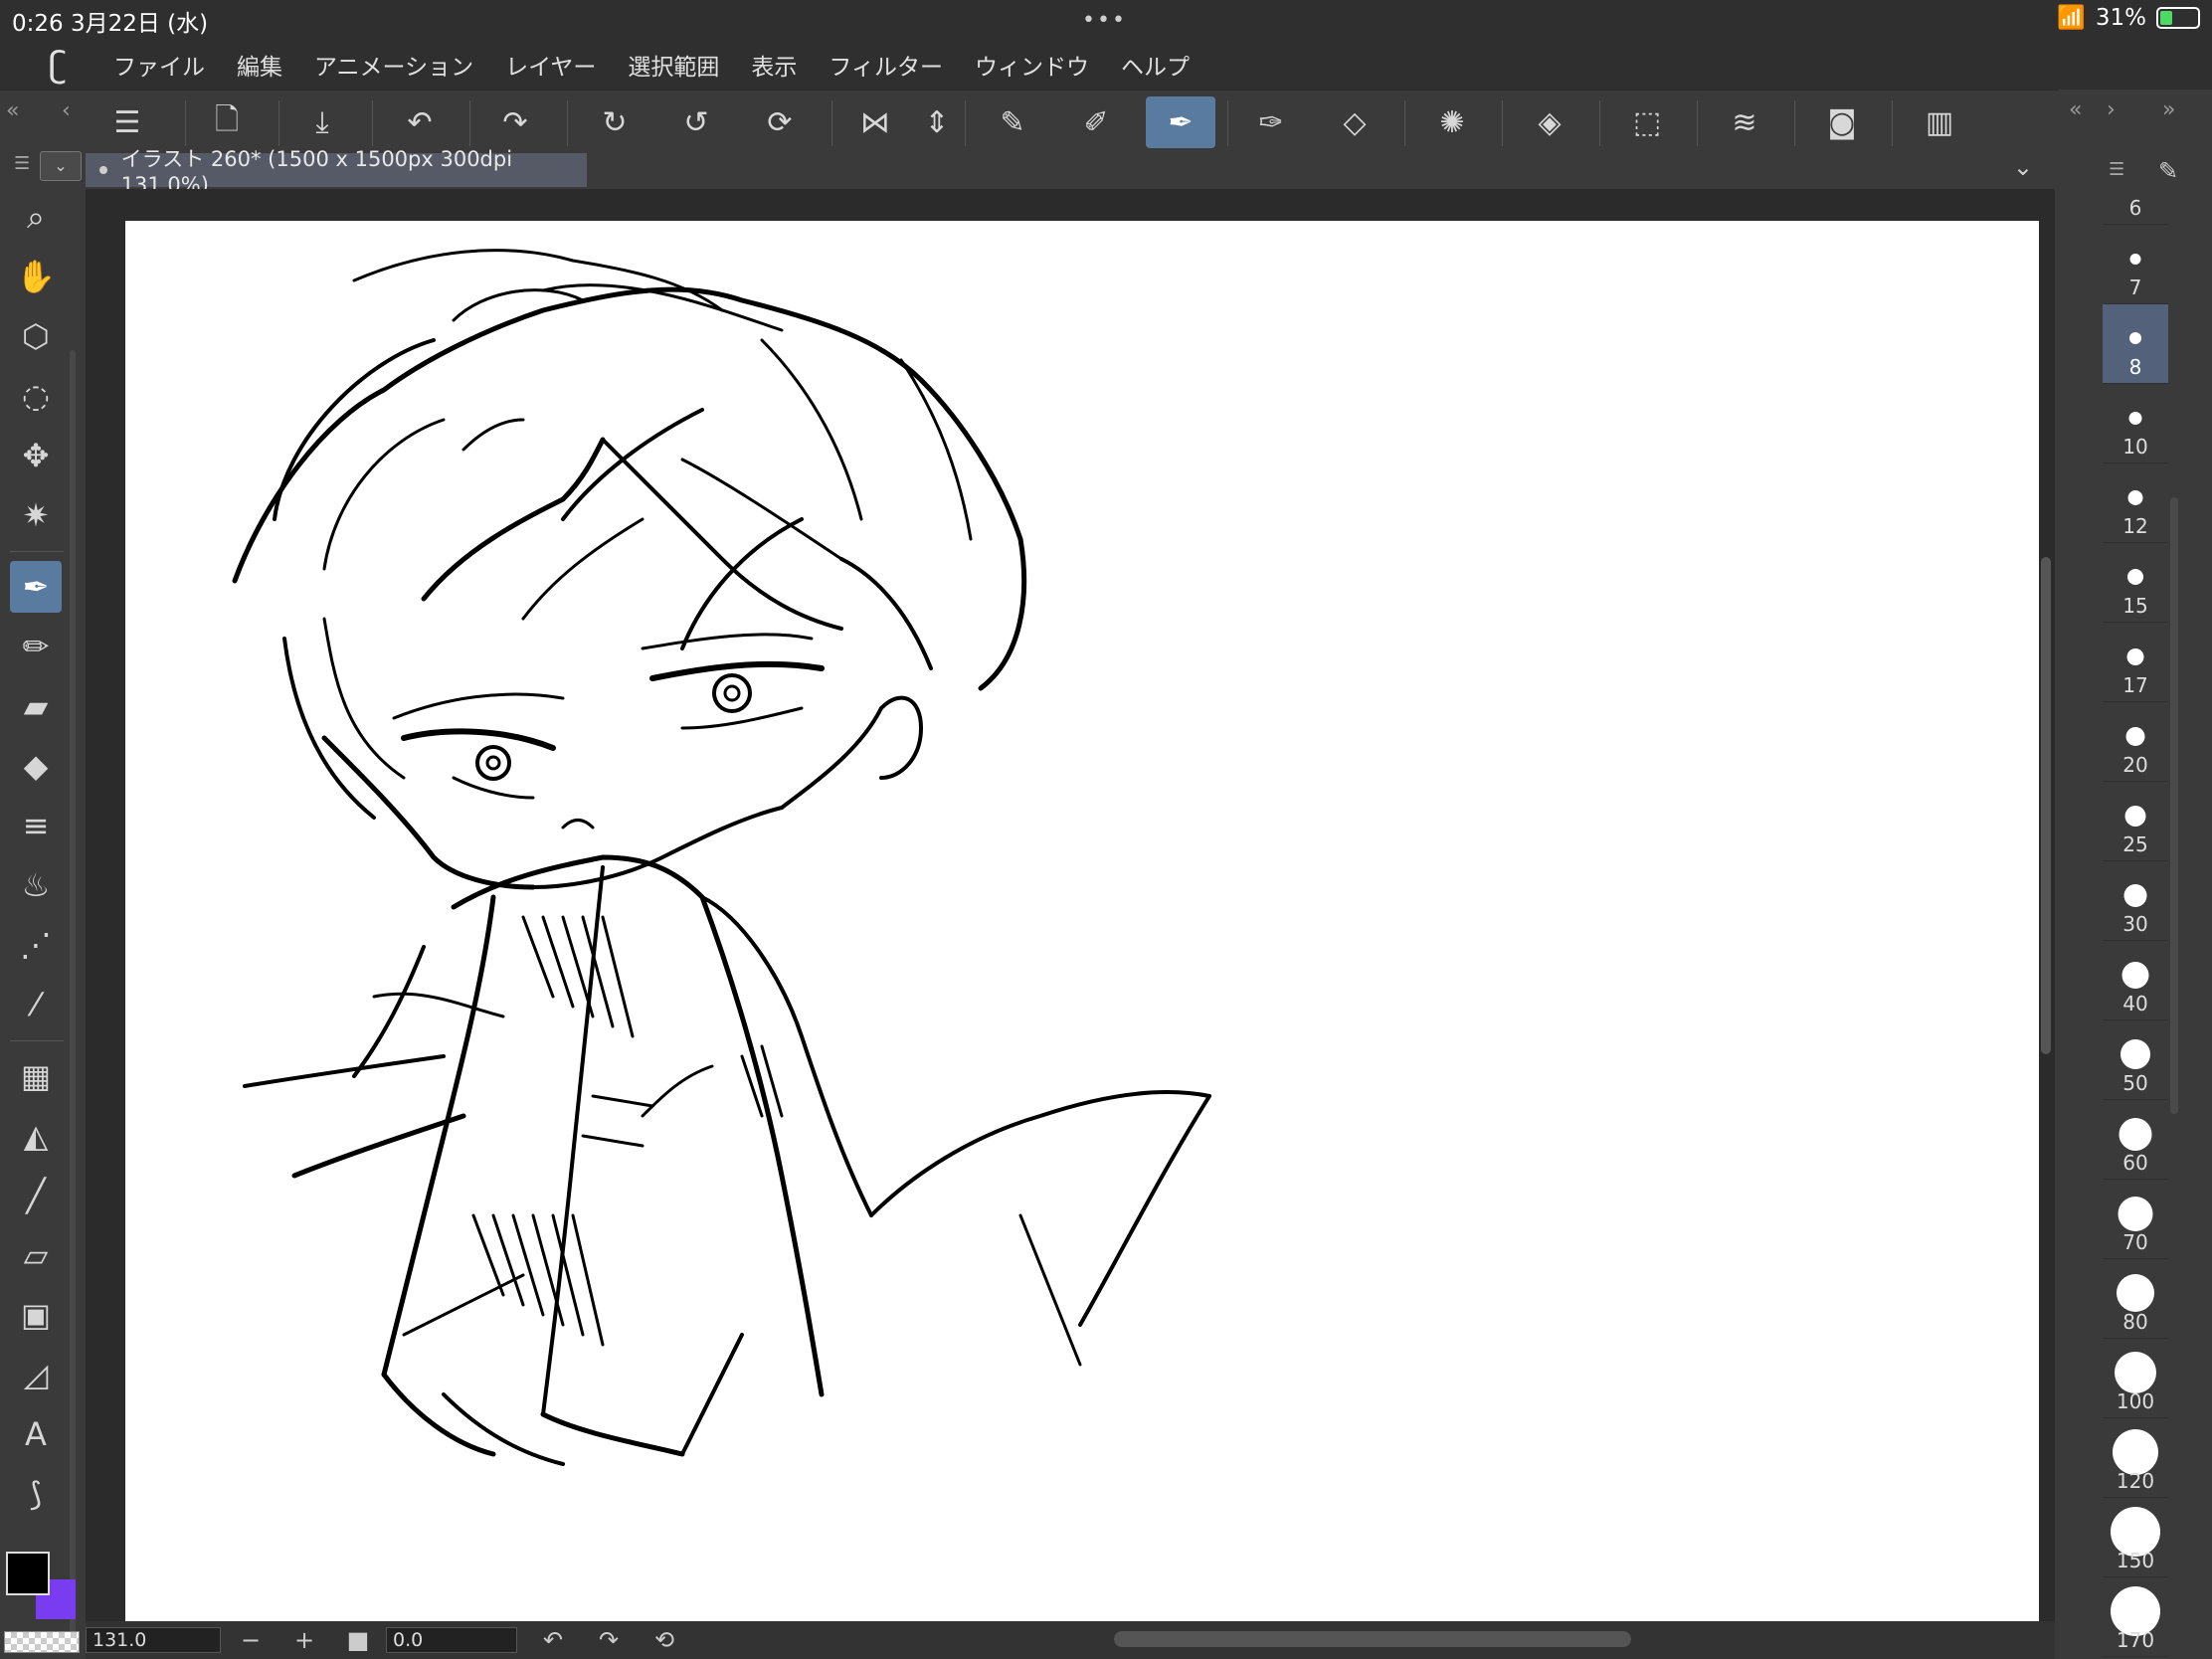  What do you see at coordinates (358, 1640) in the screenshot?
I see `fit-view-icon: ■` at bounding box center [358, 1640].